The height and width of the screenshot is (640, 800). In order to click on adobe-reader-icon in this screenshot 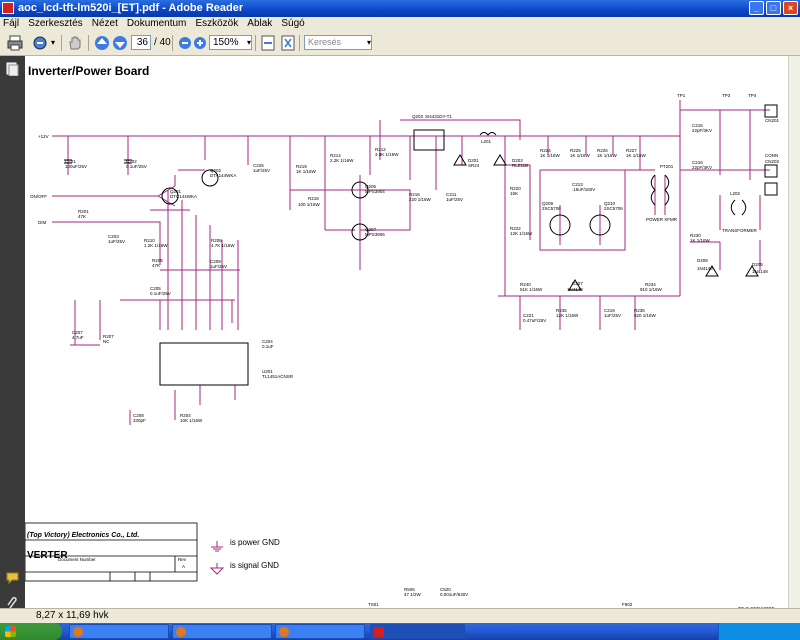, I will do `click(8, 8)`.